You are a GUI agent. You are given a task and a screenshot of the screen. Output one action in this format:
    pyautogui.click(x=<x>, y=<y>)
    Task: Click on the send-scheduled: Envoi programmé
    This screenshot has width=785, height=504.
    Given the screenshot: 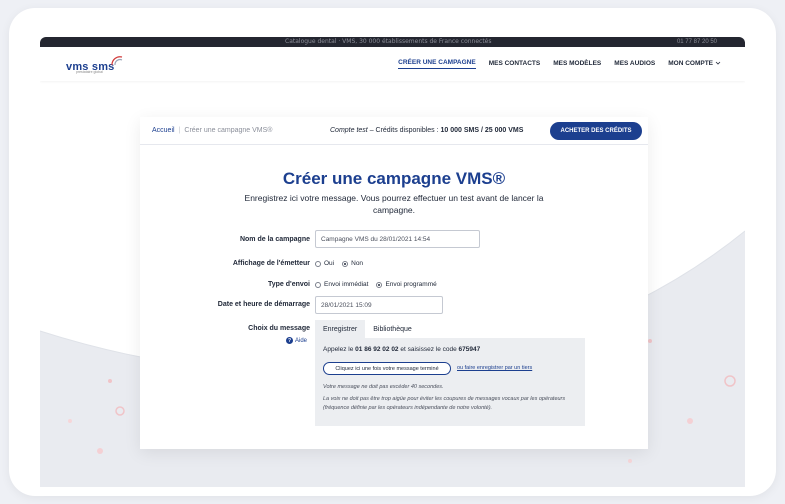 What is the action you would take?
    pyautogui.click(x=406, y=284)
    